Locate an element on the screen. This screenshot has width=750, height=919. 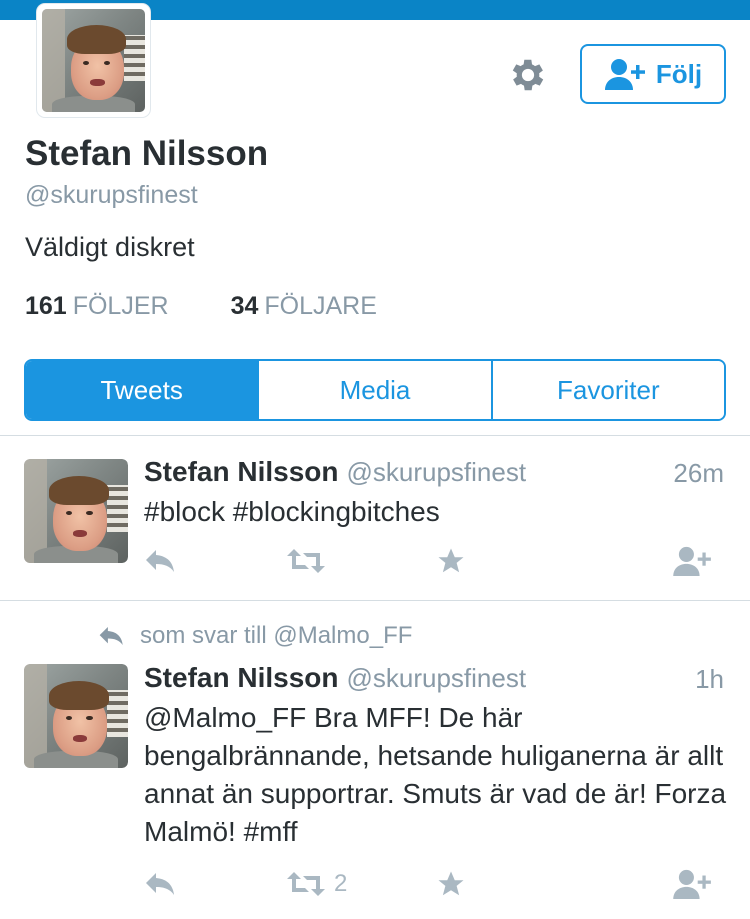
tweet-actions is located at coordinates (434, 561).